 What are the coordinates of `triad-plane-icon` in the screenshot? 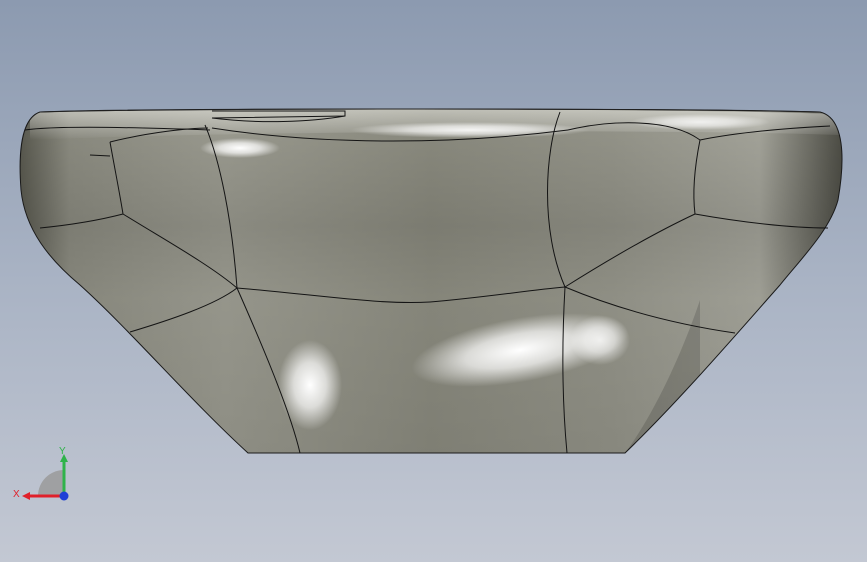 It's located at (51, 483).